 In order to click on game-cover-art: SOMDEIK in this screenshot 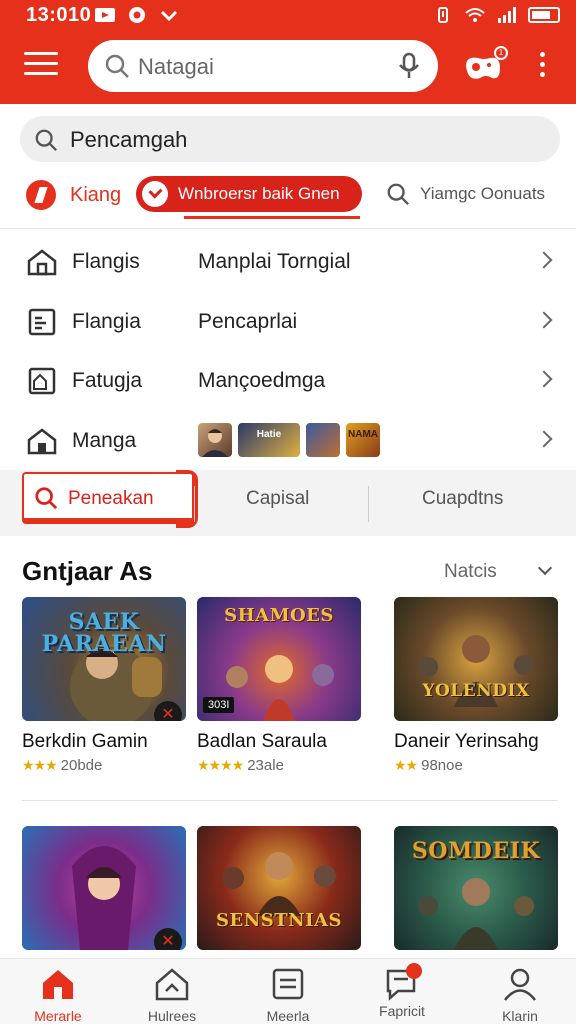, I will do `click(476, 888)`.